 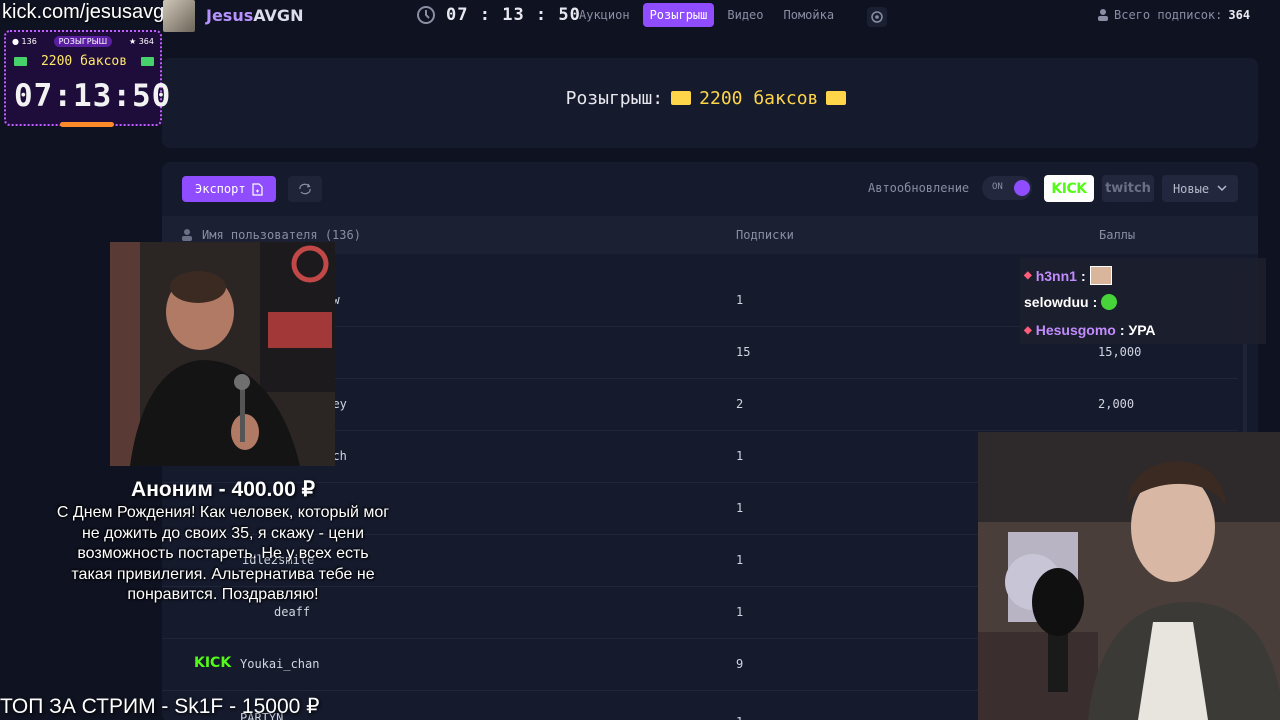 What do you see at coordinates (292, 612) in the screenshot?
I see `row-username: deaff` at bounding box center [292, 612].